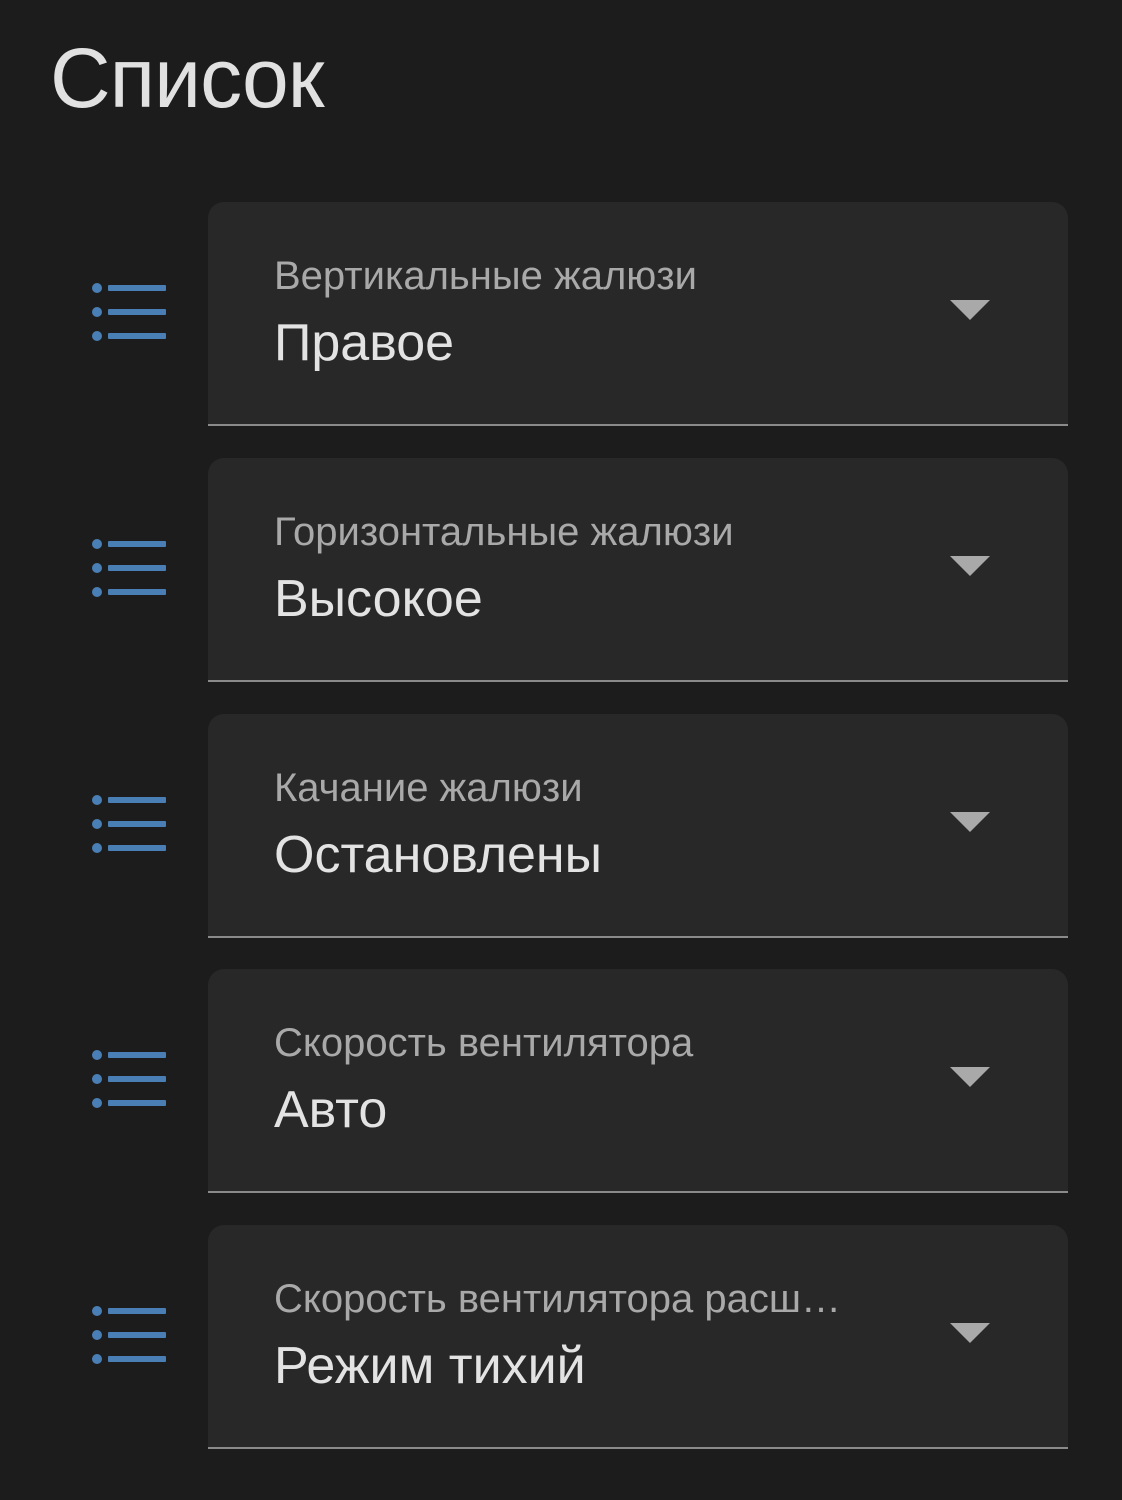  Describe the element at coordinates (638, 1337) in the screenshot. I see `fan-speed-extended-select: Скорость вентилятора расш… Режим тихий` at that location.